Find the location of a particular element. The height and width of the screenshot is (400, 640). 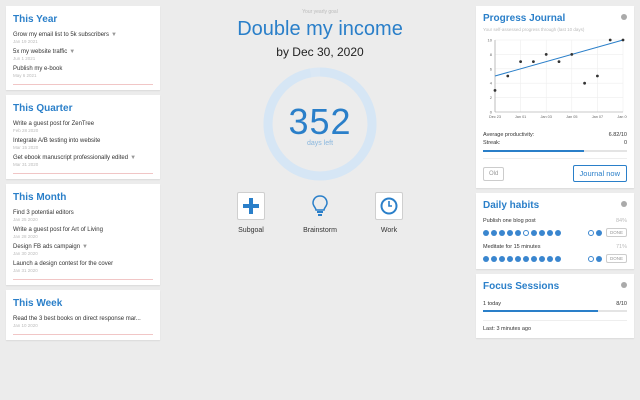

focus-bar-fill is located at coordinates (541, 311).